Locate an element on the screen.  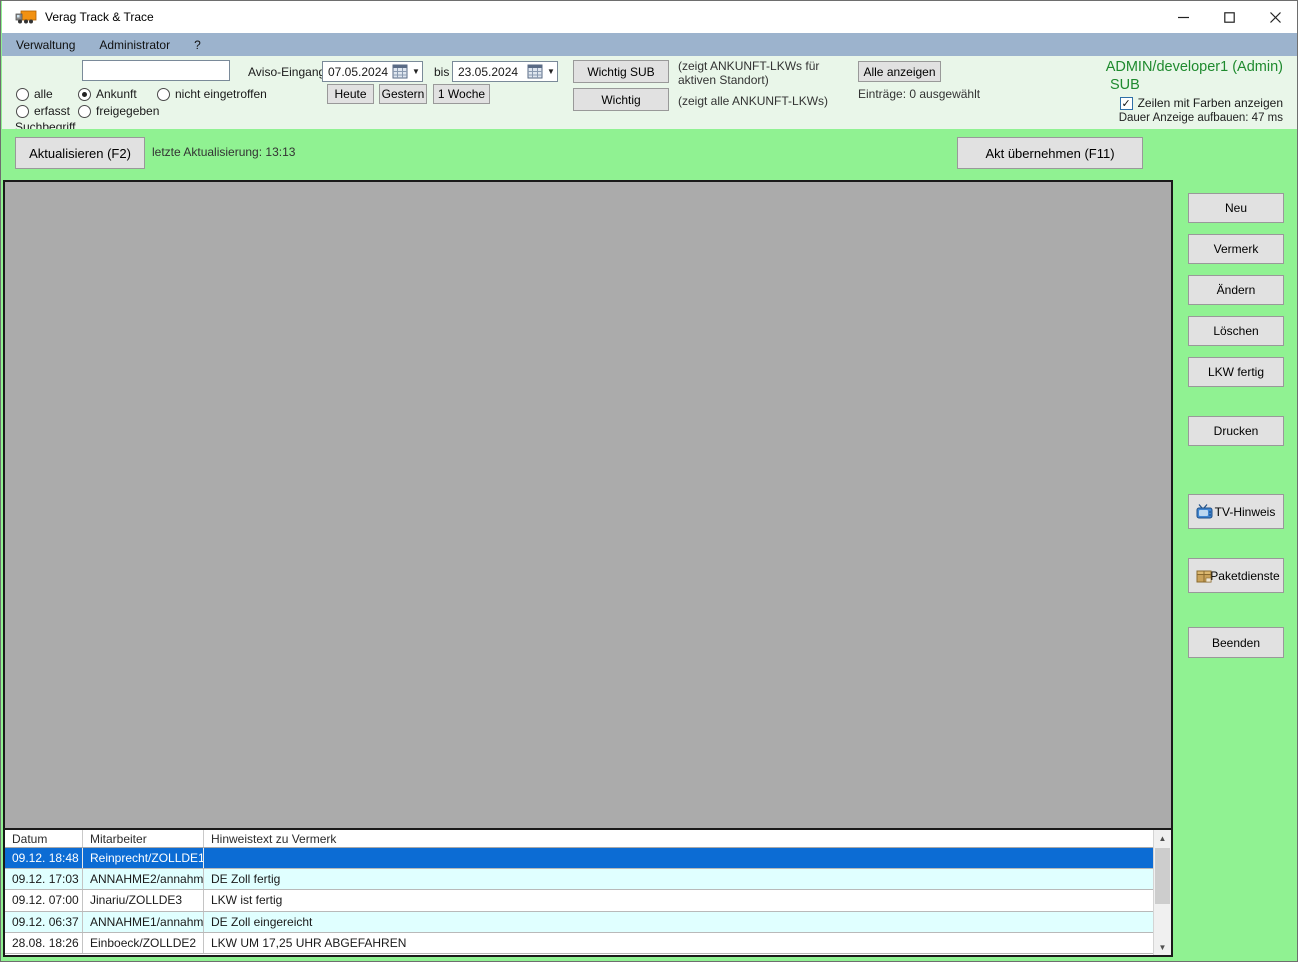
refresh-button: Aktualisieren (F2) is located at coordinates (80, 153).